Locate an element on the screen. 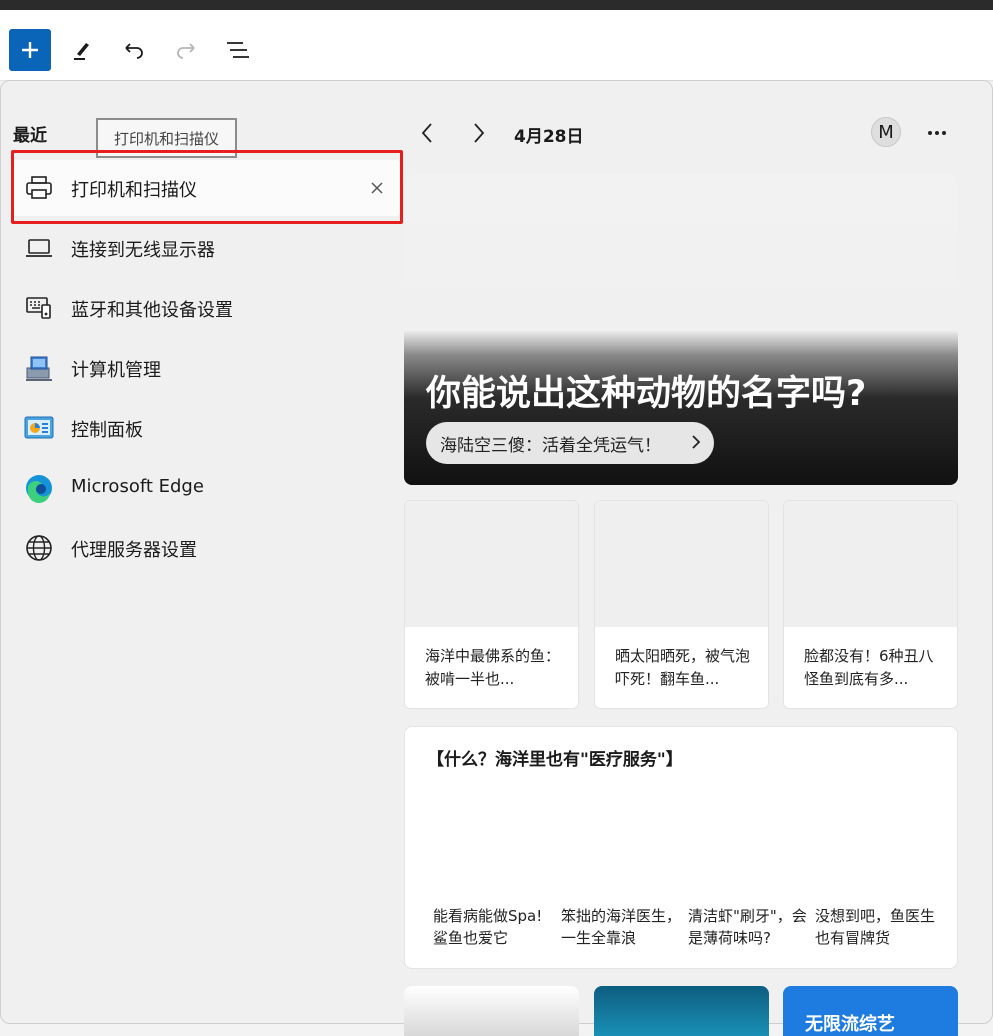 The width and height of the screenshot is (993, 1036). devices-icon is located at coordinates (39, 308).